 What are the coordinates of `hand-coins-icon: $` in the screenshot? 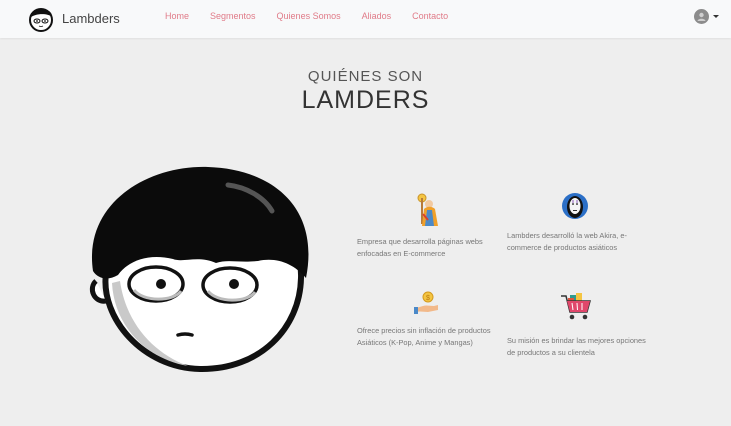 It's located at (426, 302).